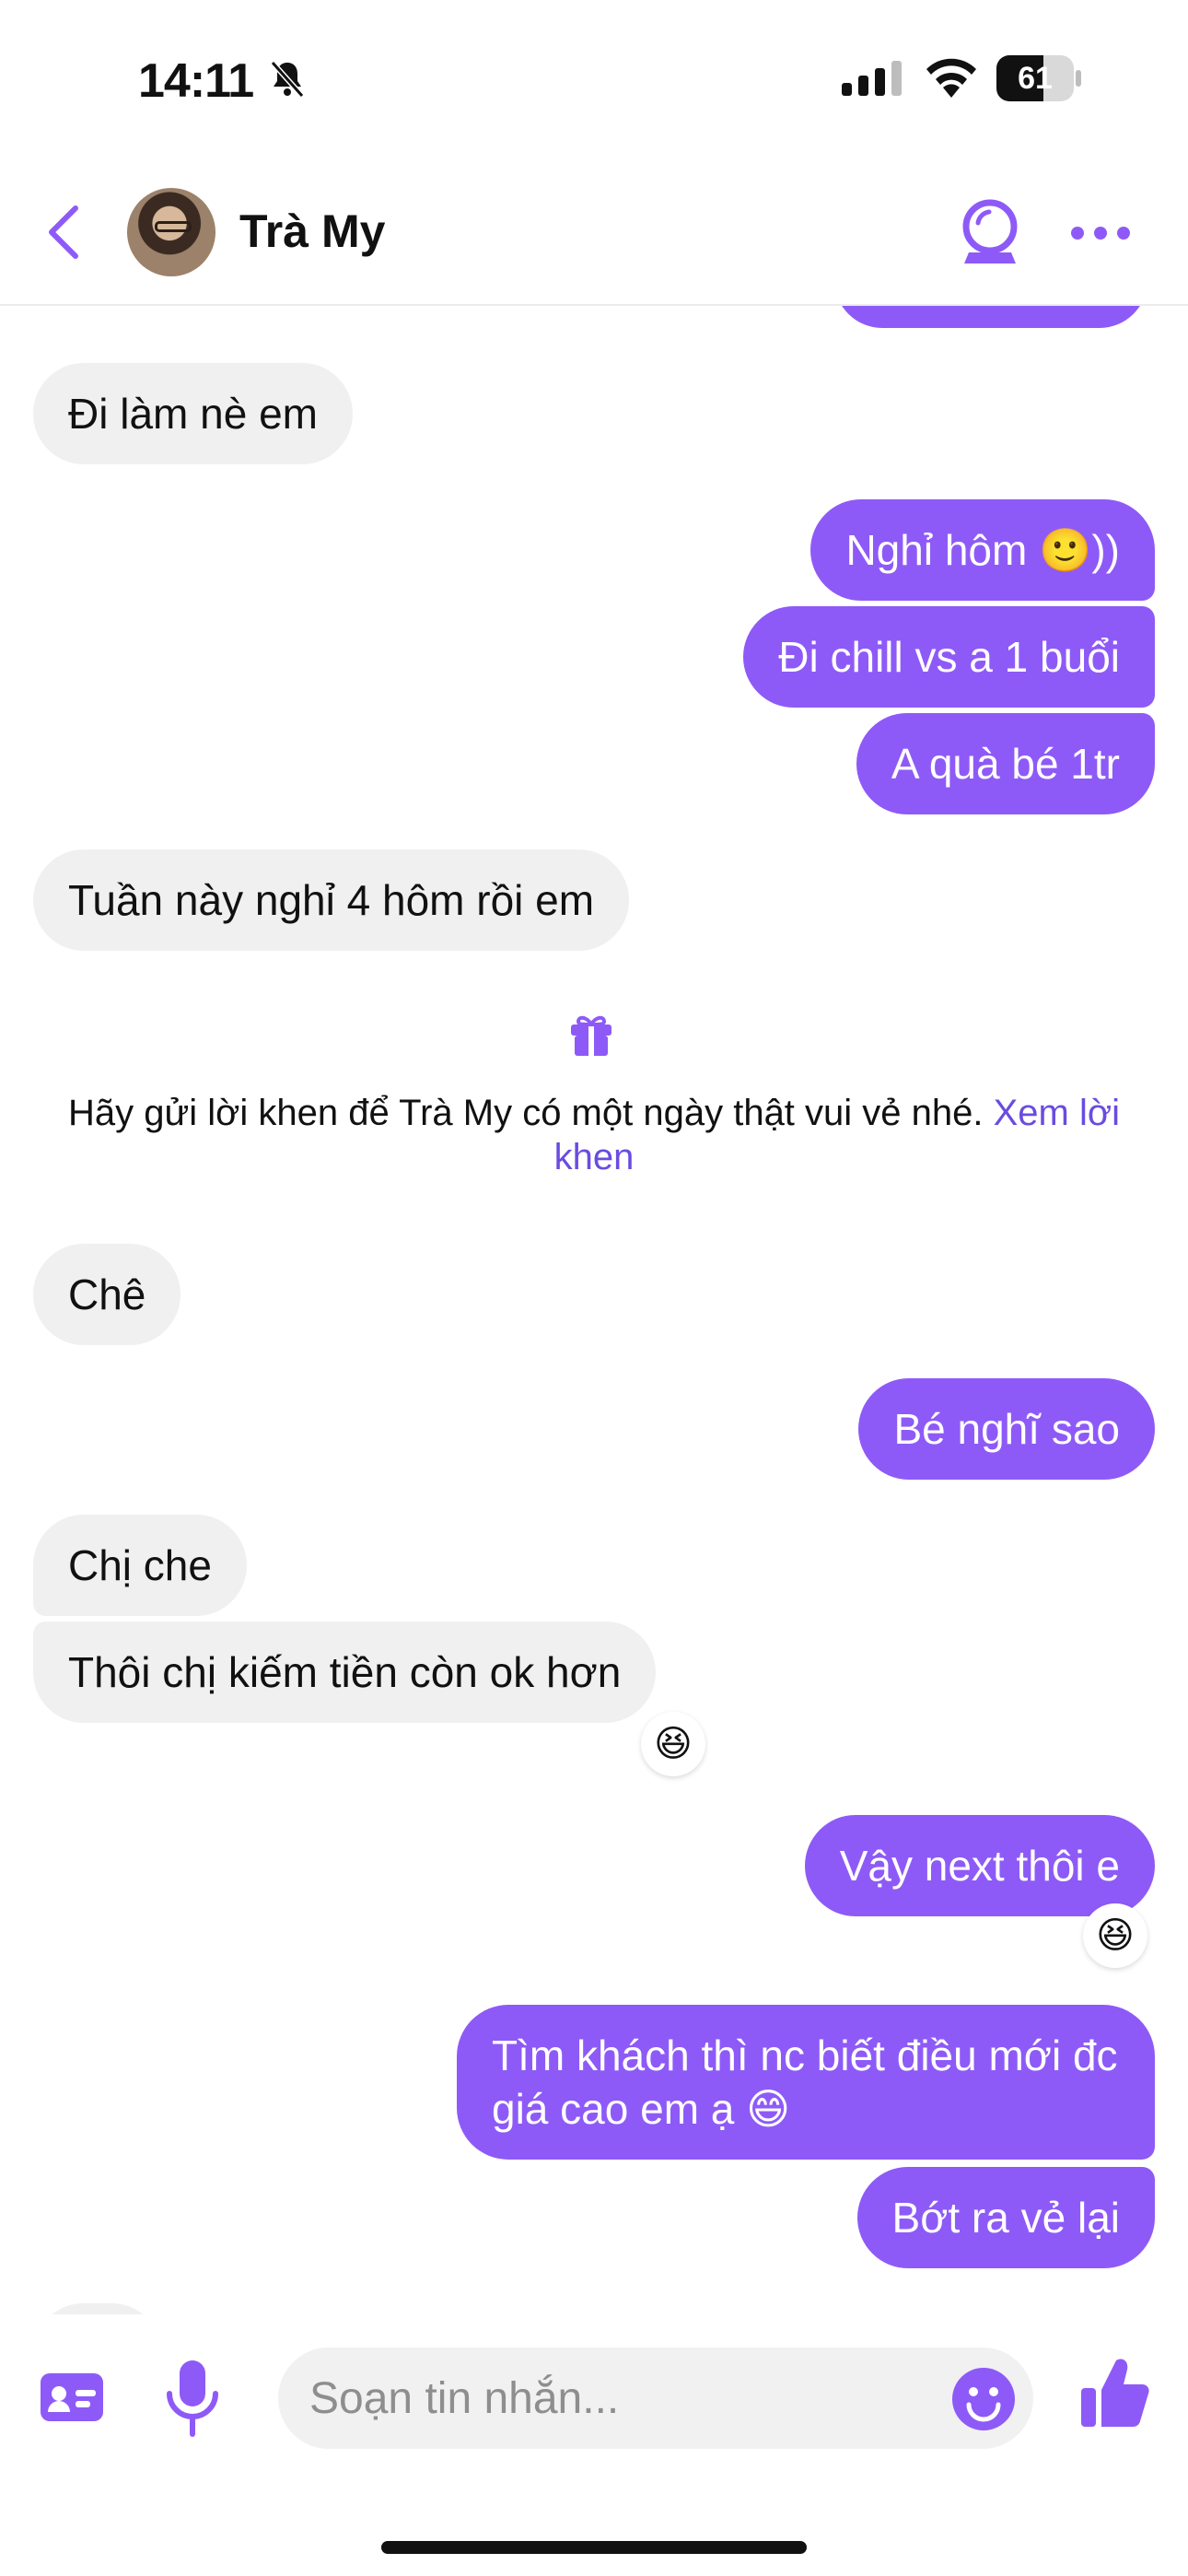 This screenshot has width=1188, height=2576. I want to click on muted-bell-icon, so click(287, 79).